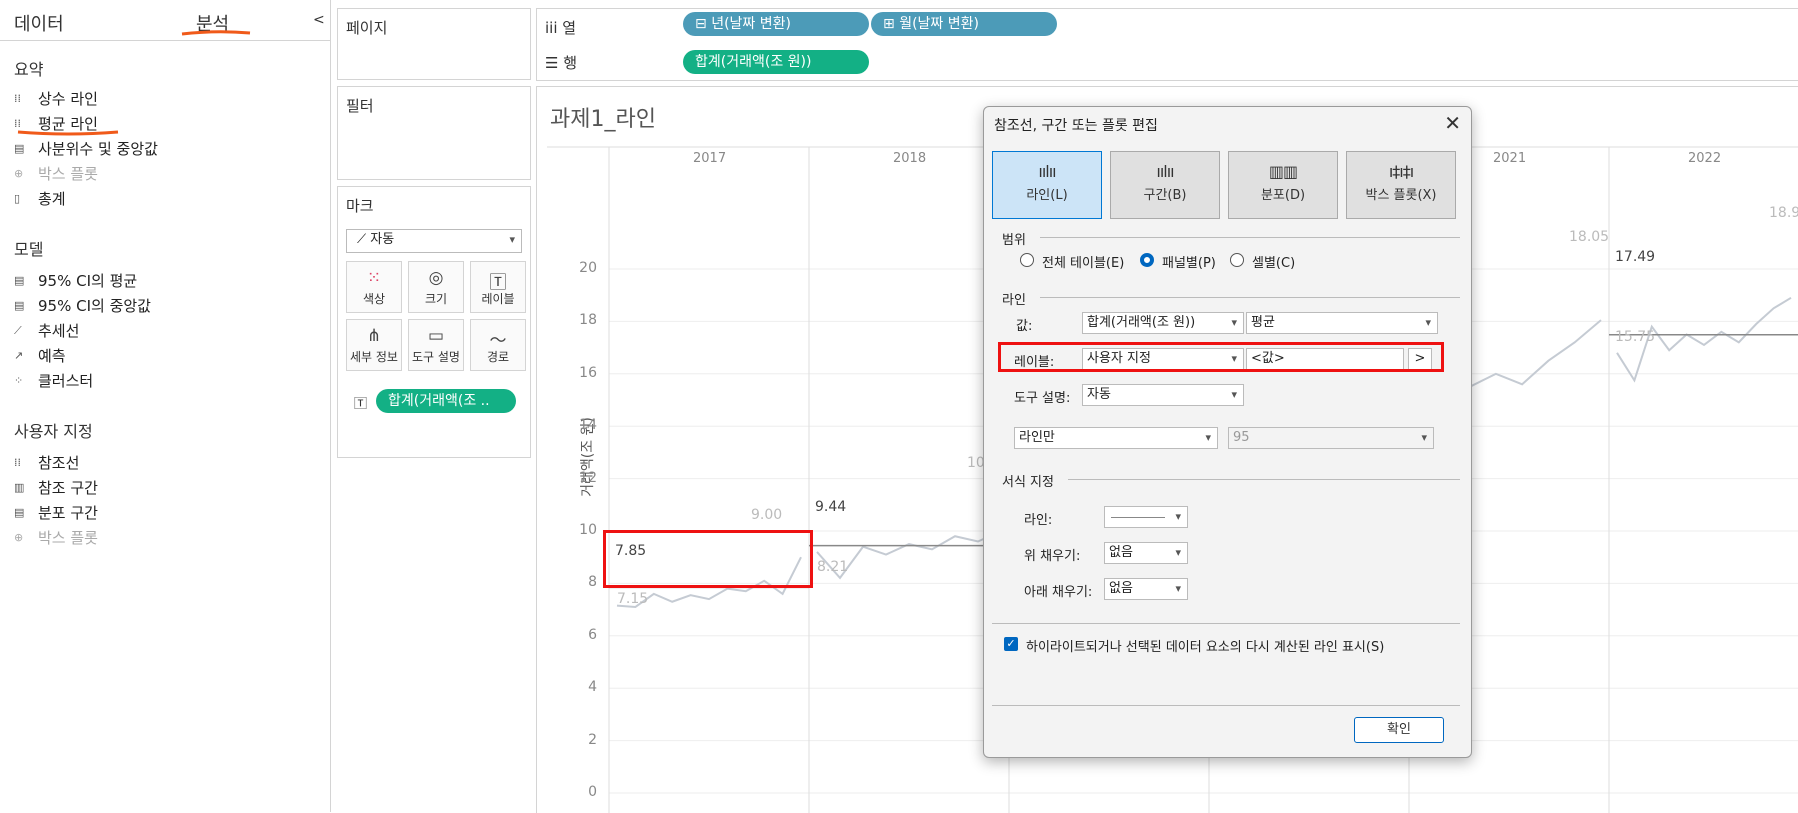 The image size is (1798, 813). What do you see at coordinates (446, 401) in the screenshot?
I see `mark-pill-sum: 합계(거래액(조 ..` at bounding box center [446, 401].